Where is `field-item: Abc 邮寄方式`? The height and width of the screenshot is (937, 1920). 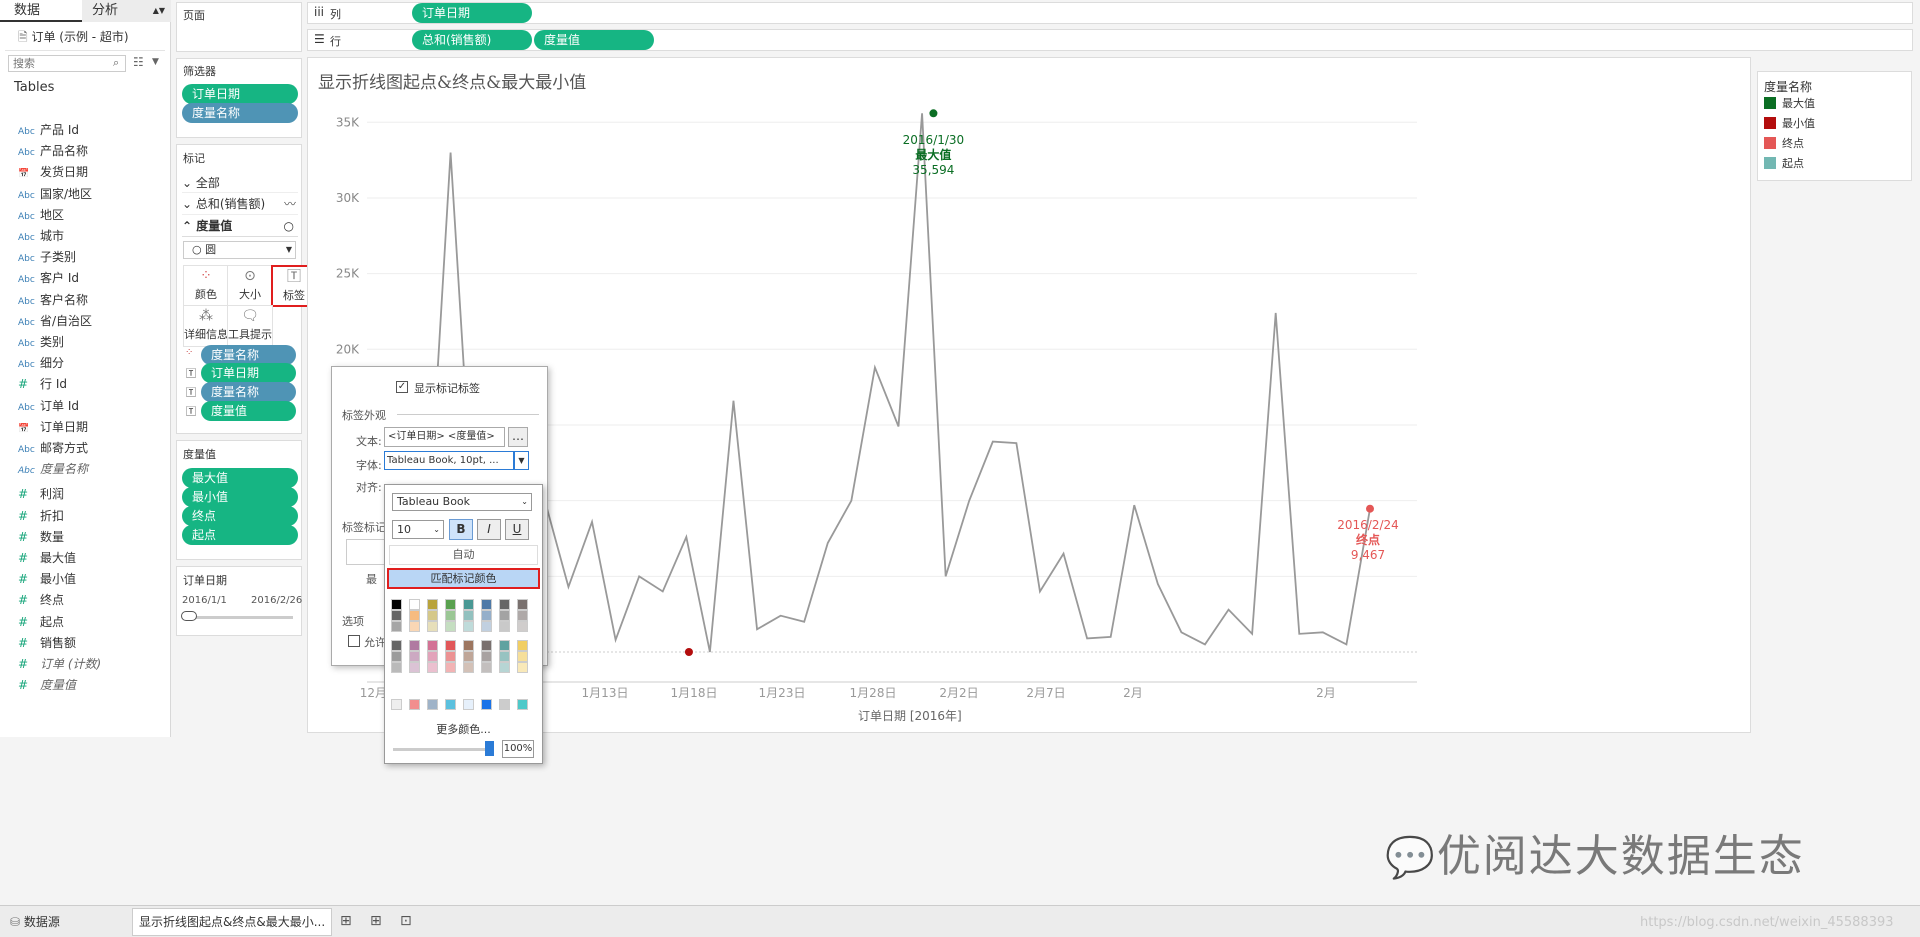 field-item: Abc 邮寄方式 is located at coordinates (53, 448).